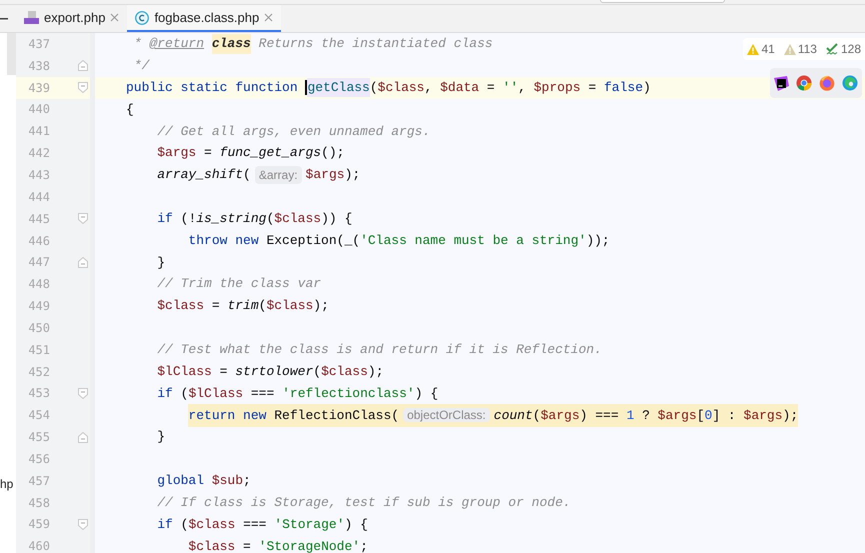 This screenshot has height=553, width=865. I want to click on line-number: 447, so click(38, 263).